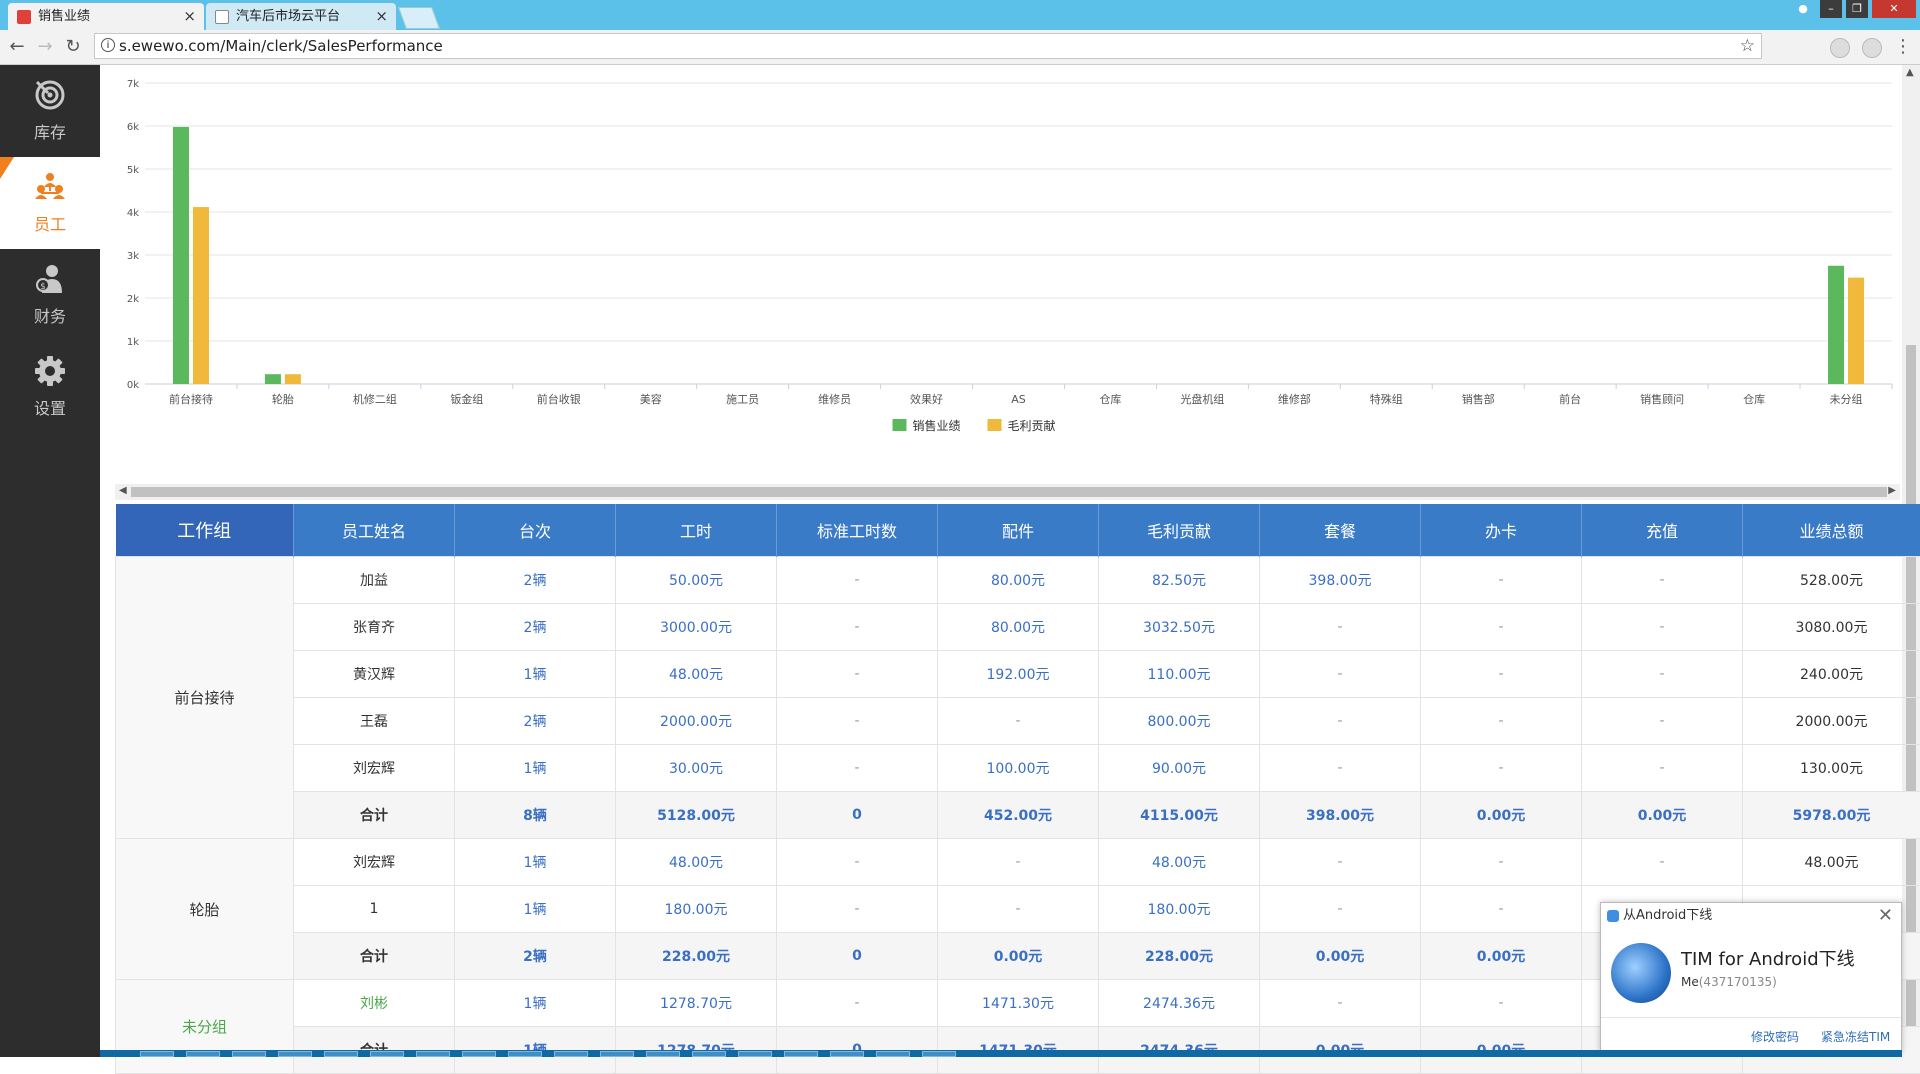  Describe the element at coordinates (106, 16) in the screenshot. I see `tab-sales-performance: 销售业绩 ×` at that location.